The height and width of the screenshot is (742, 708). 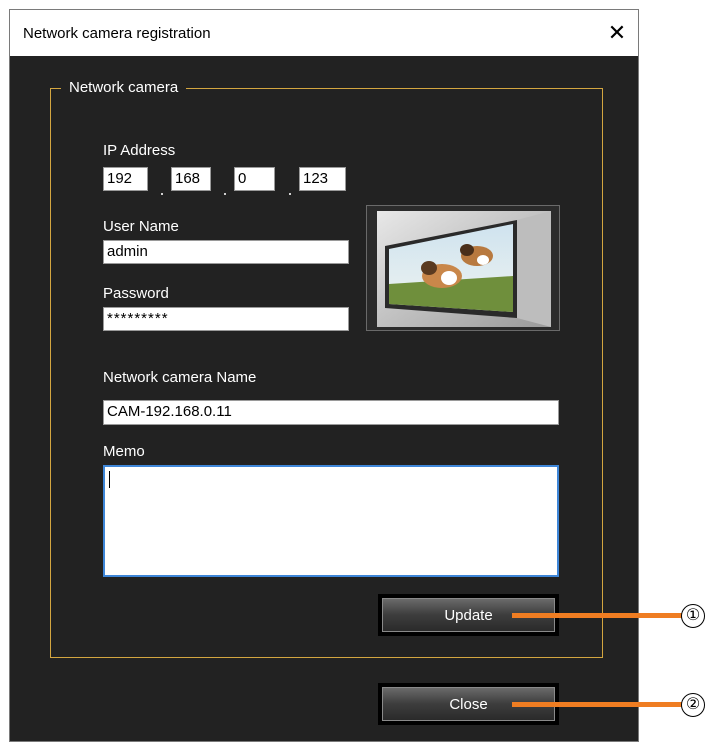 What do you see at coordinates (139, 150) in the screenshot?
I see `ip-address-label: IP Address` at bounding box center [139, 150].